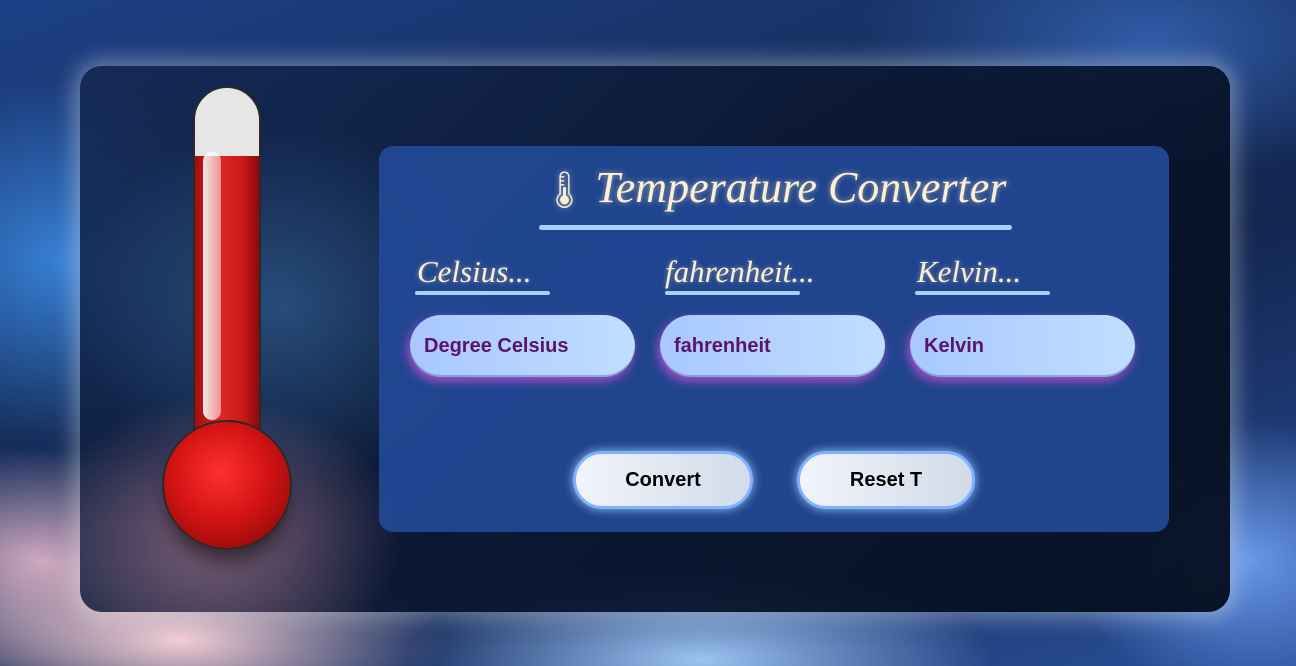 The image size is (1296, 666). I want to click on page-title-text: Temperature Converter, so click(801, 187).